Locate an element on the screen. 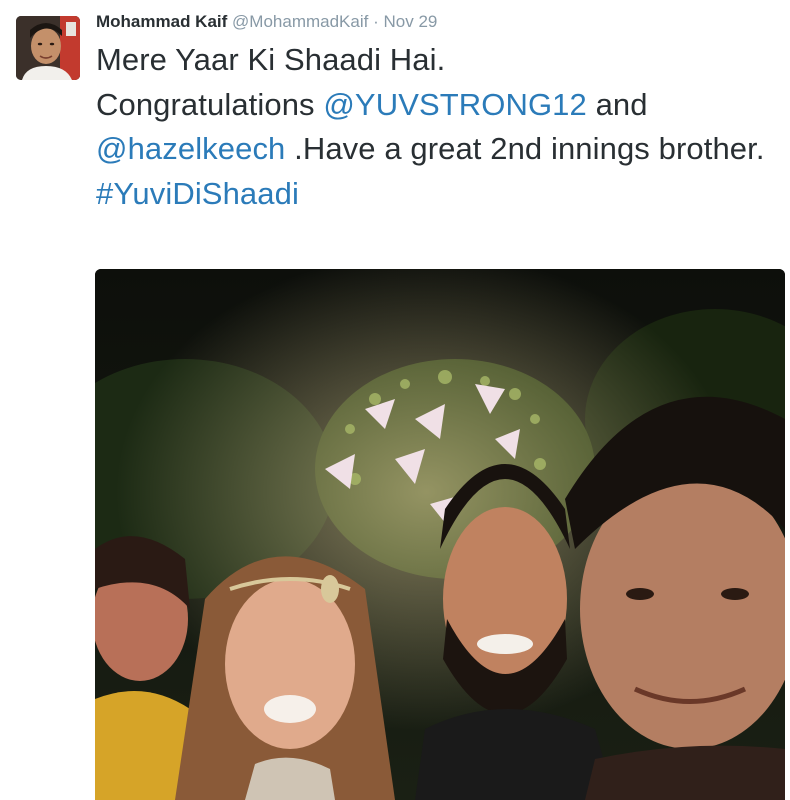 The height and width of the screenshot is (800, 790). tweet-header: Mohammad Kaif @MohammadKaif · Nov 29 is located at coordinates (266, 22).